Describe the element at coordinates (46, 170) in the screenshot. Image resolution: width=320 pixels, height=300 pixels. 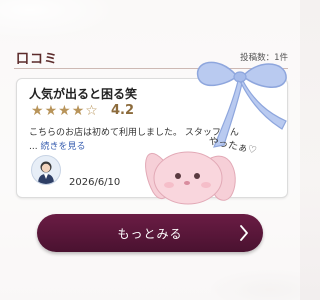
I see `user-avatar-icon` at that location.